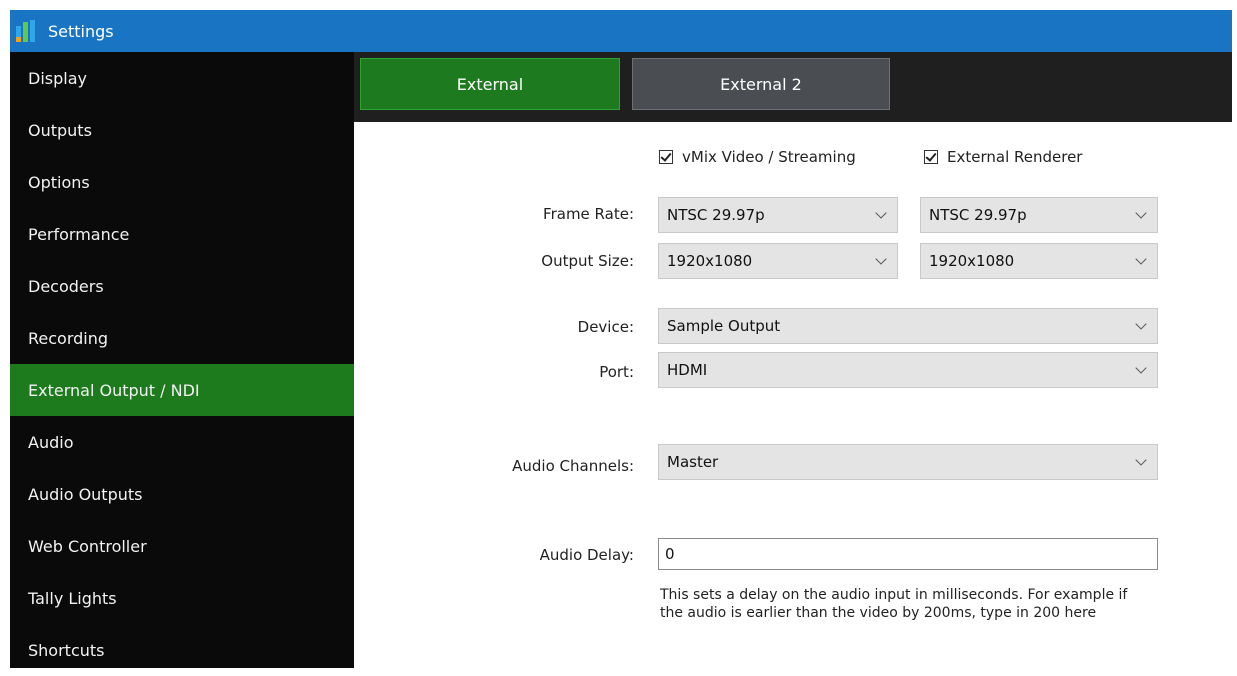 This screenshot has height=676, width=1237. Describe the element at coordinates (605, 327) in the screenshot. I see `device-label: Device:` at that location.